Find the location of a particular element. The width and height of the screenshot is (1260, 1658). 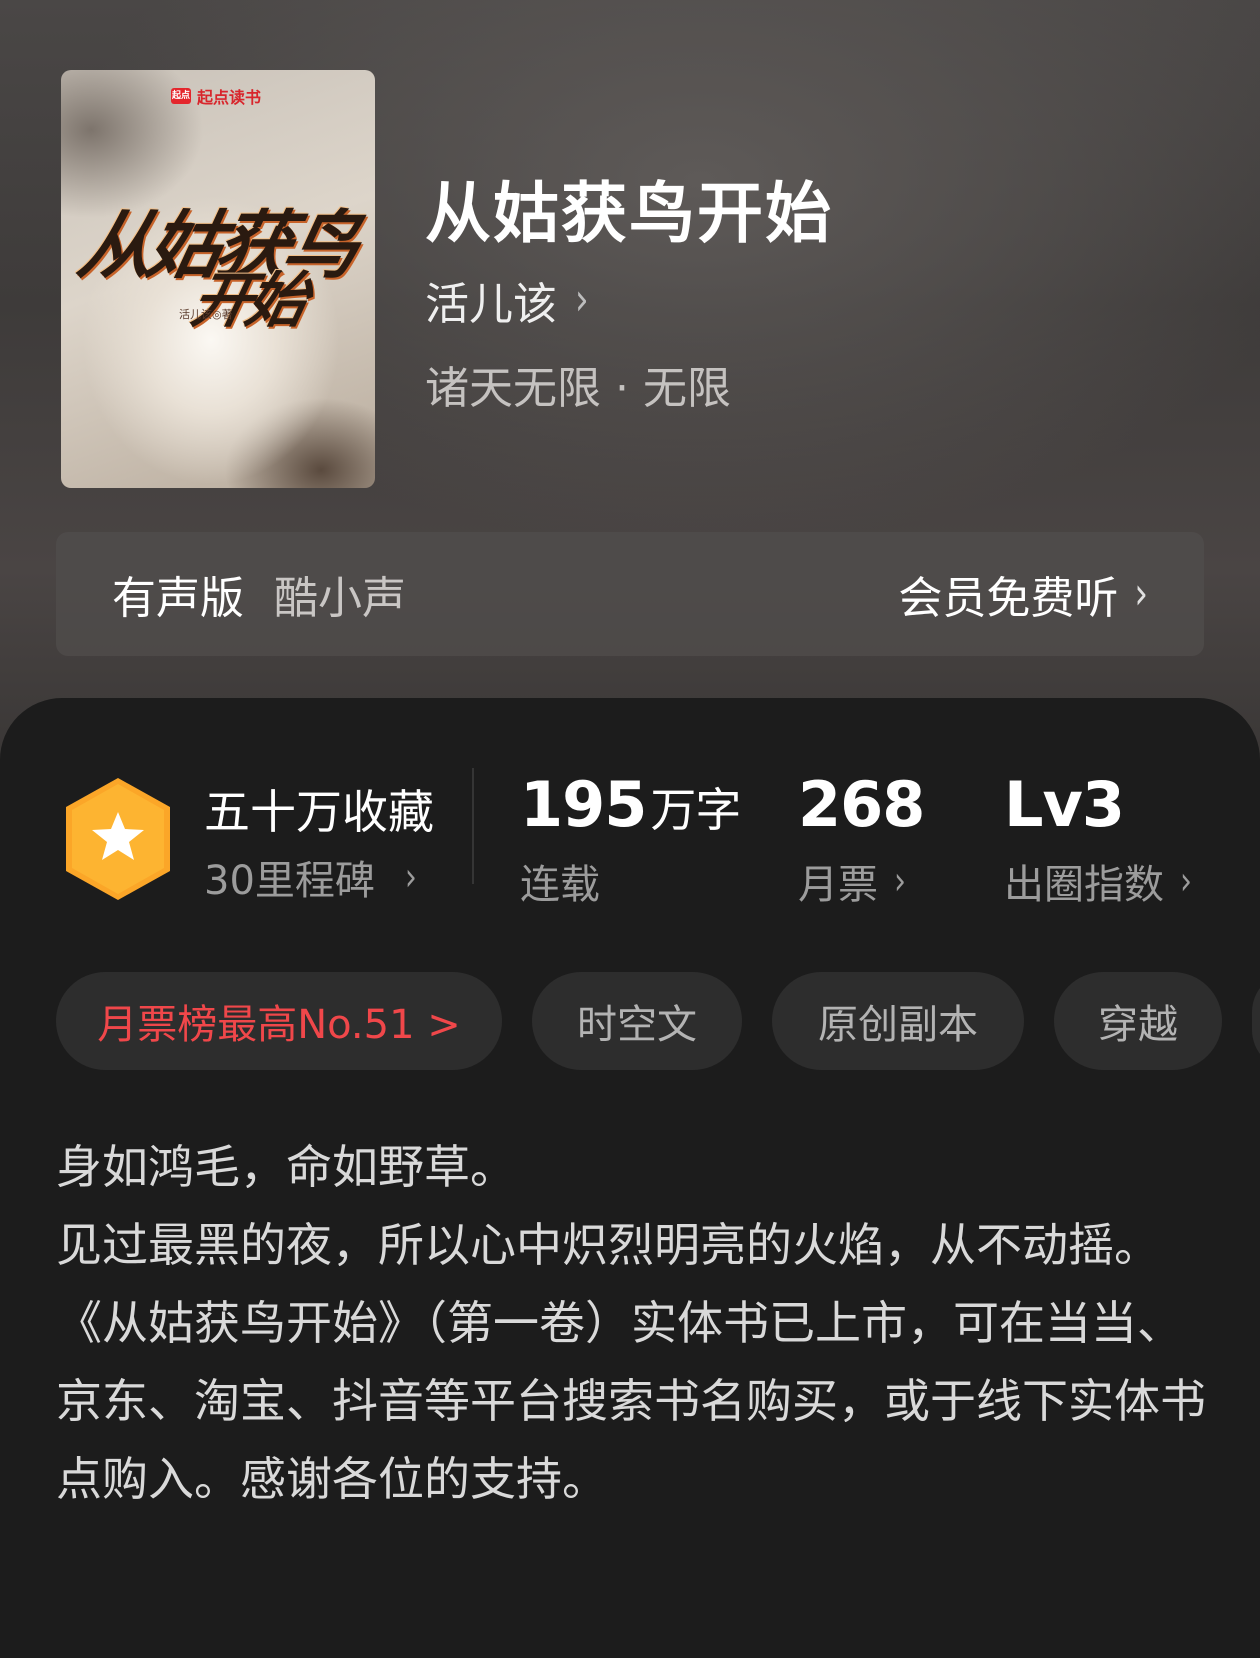

author-link: 活儿该 › is located at coordinates (507, 300).